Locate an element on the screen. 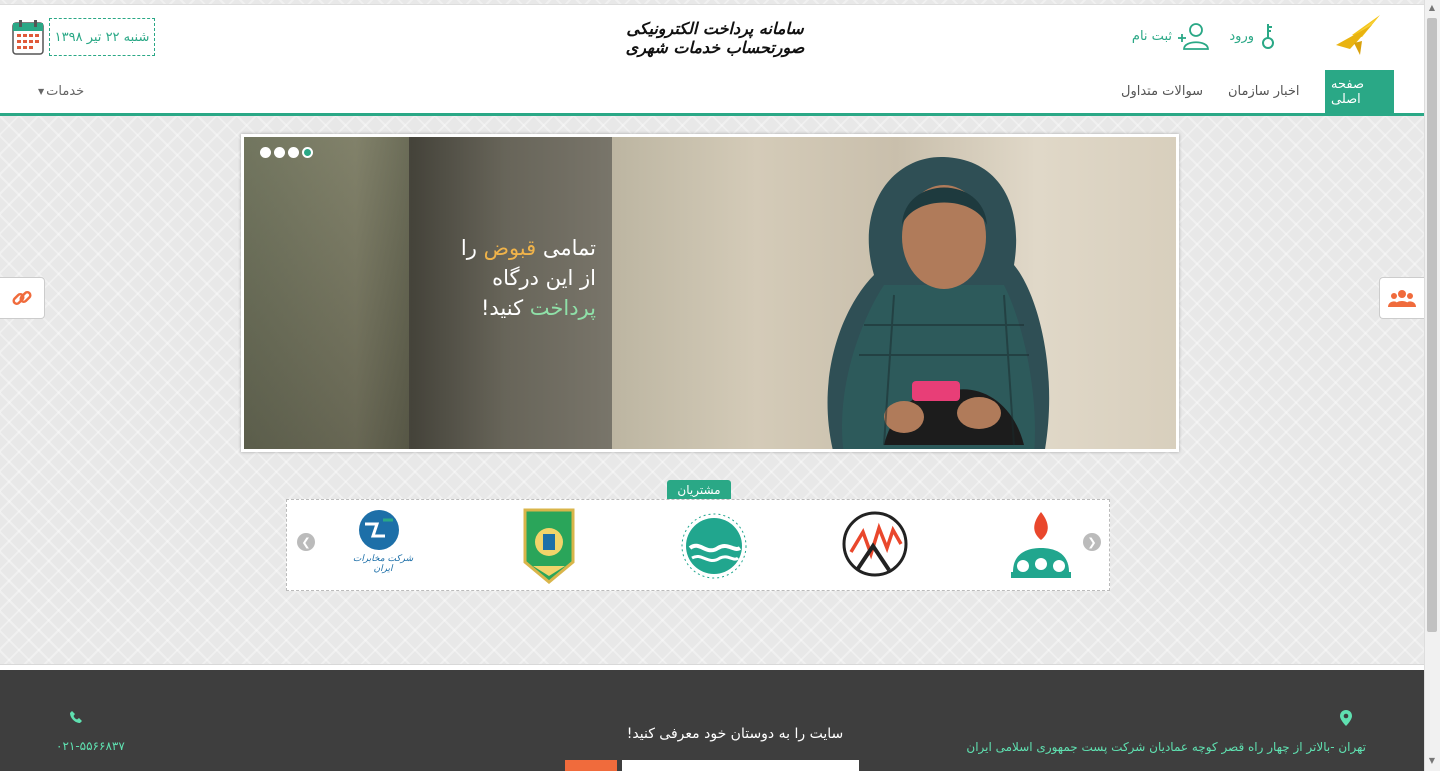  footer-phone: ۰۲۱-۵۵۶۶۸۳۷ is located at coordinates (90, 746).